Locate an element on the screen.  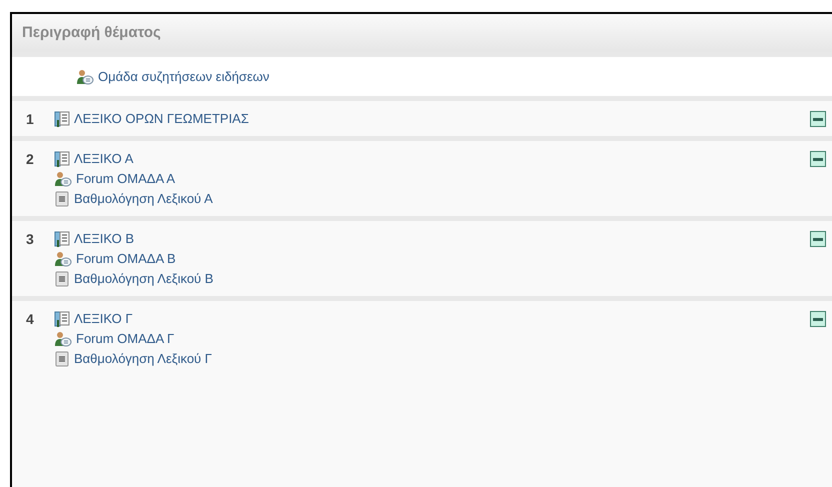
panel-title: Περιγραφή θέματος is located at coordinates (91, 32).